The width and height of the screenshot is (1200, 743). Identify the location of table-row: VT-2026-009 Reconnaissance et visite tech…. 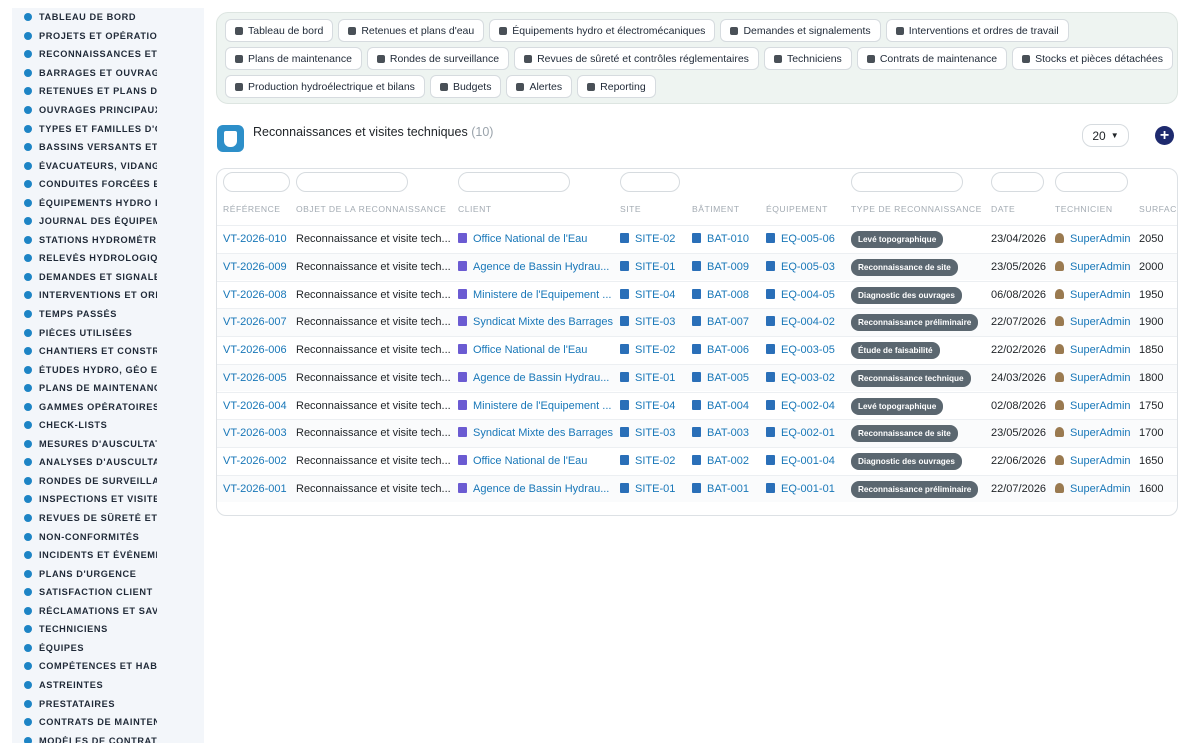
(697, 266).